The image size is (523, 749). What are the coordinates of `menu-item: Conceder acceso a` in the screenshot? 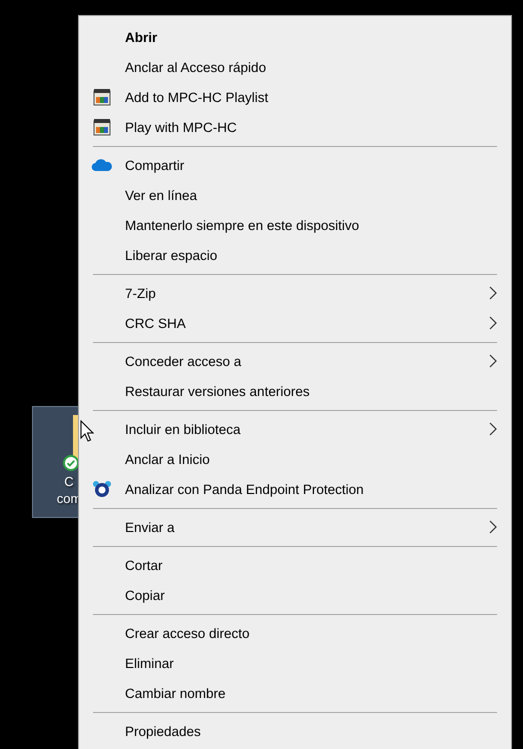 It's located at (295, 361).